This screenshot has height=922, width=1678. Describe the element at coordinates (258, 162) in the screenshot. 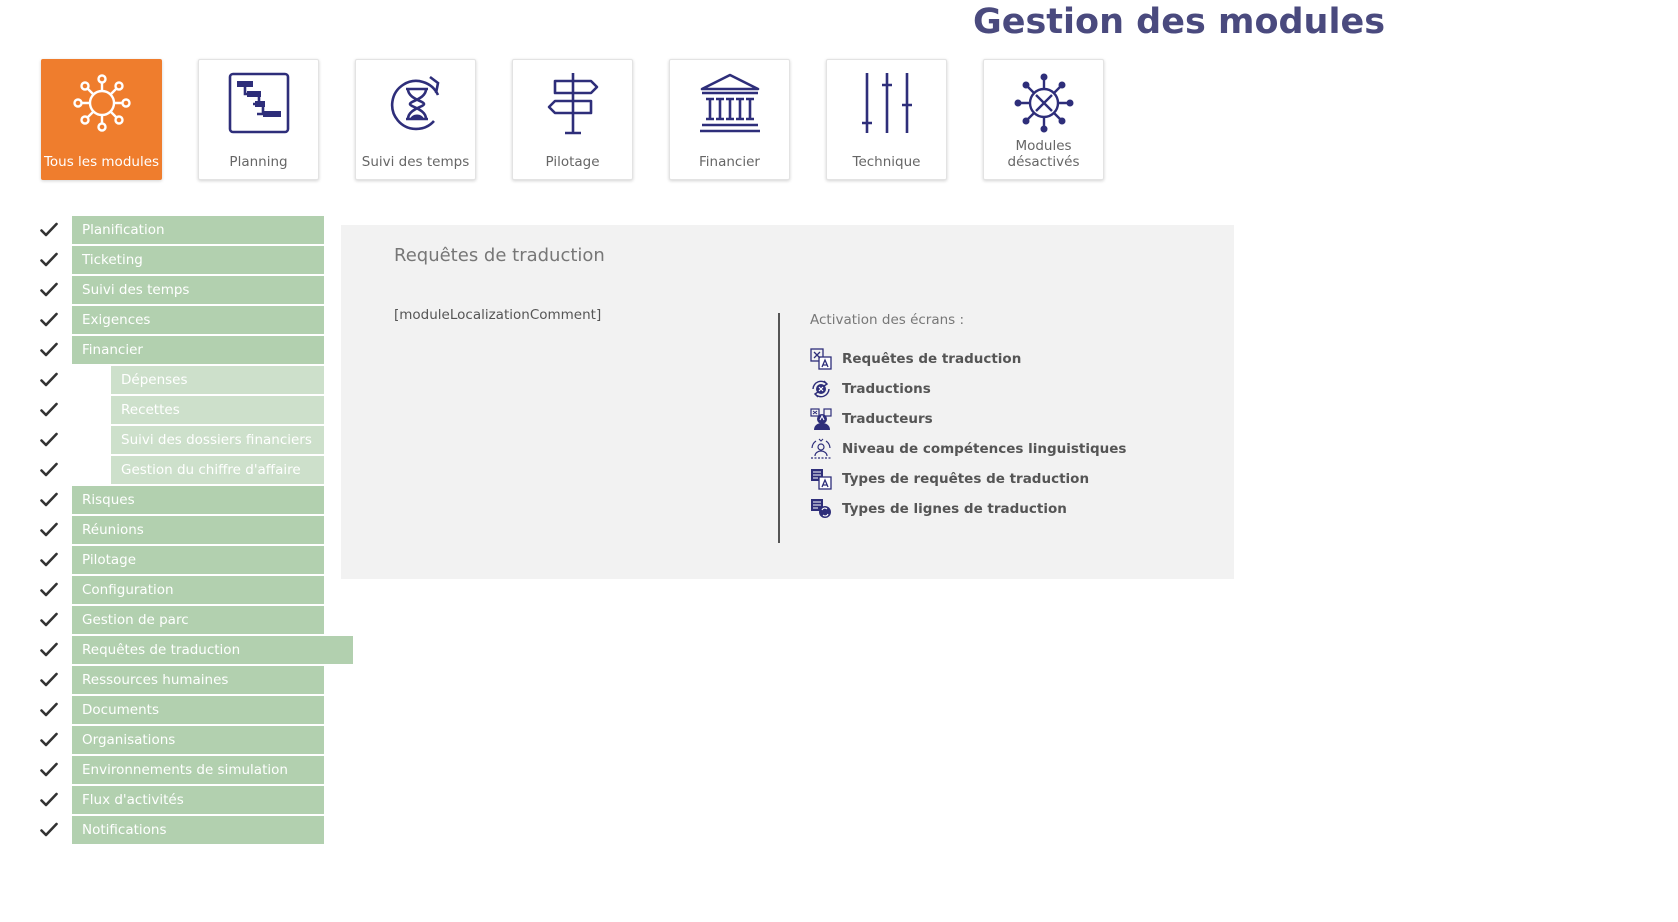

I see `tile-label: Planning` at that location.